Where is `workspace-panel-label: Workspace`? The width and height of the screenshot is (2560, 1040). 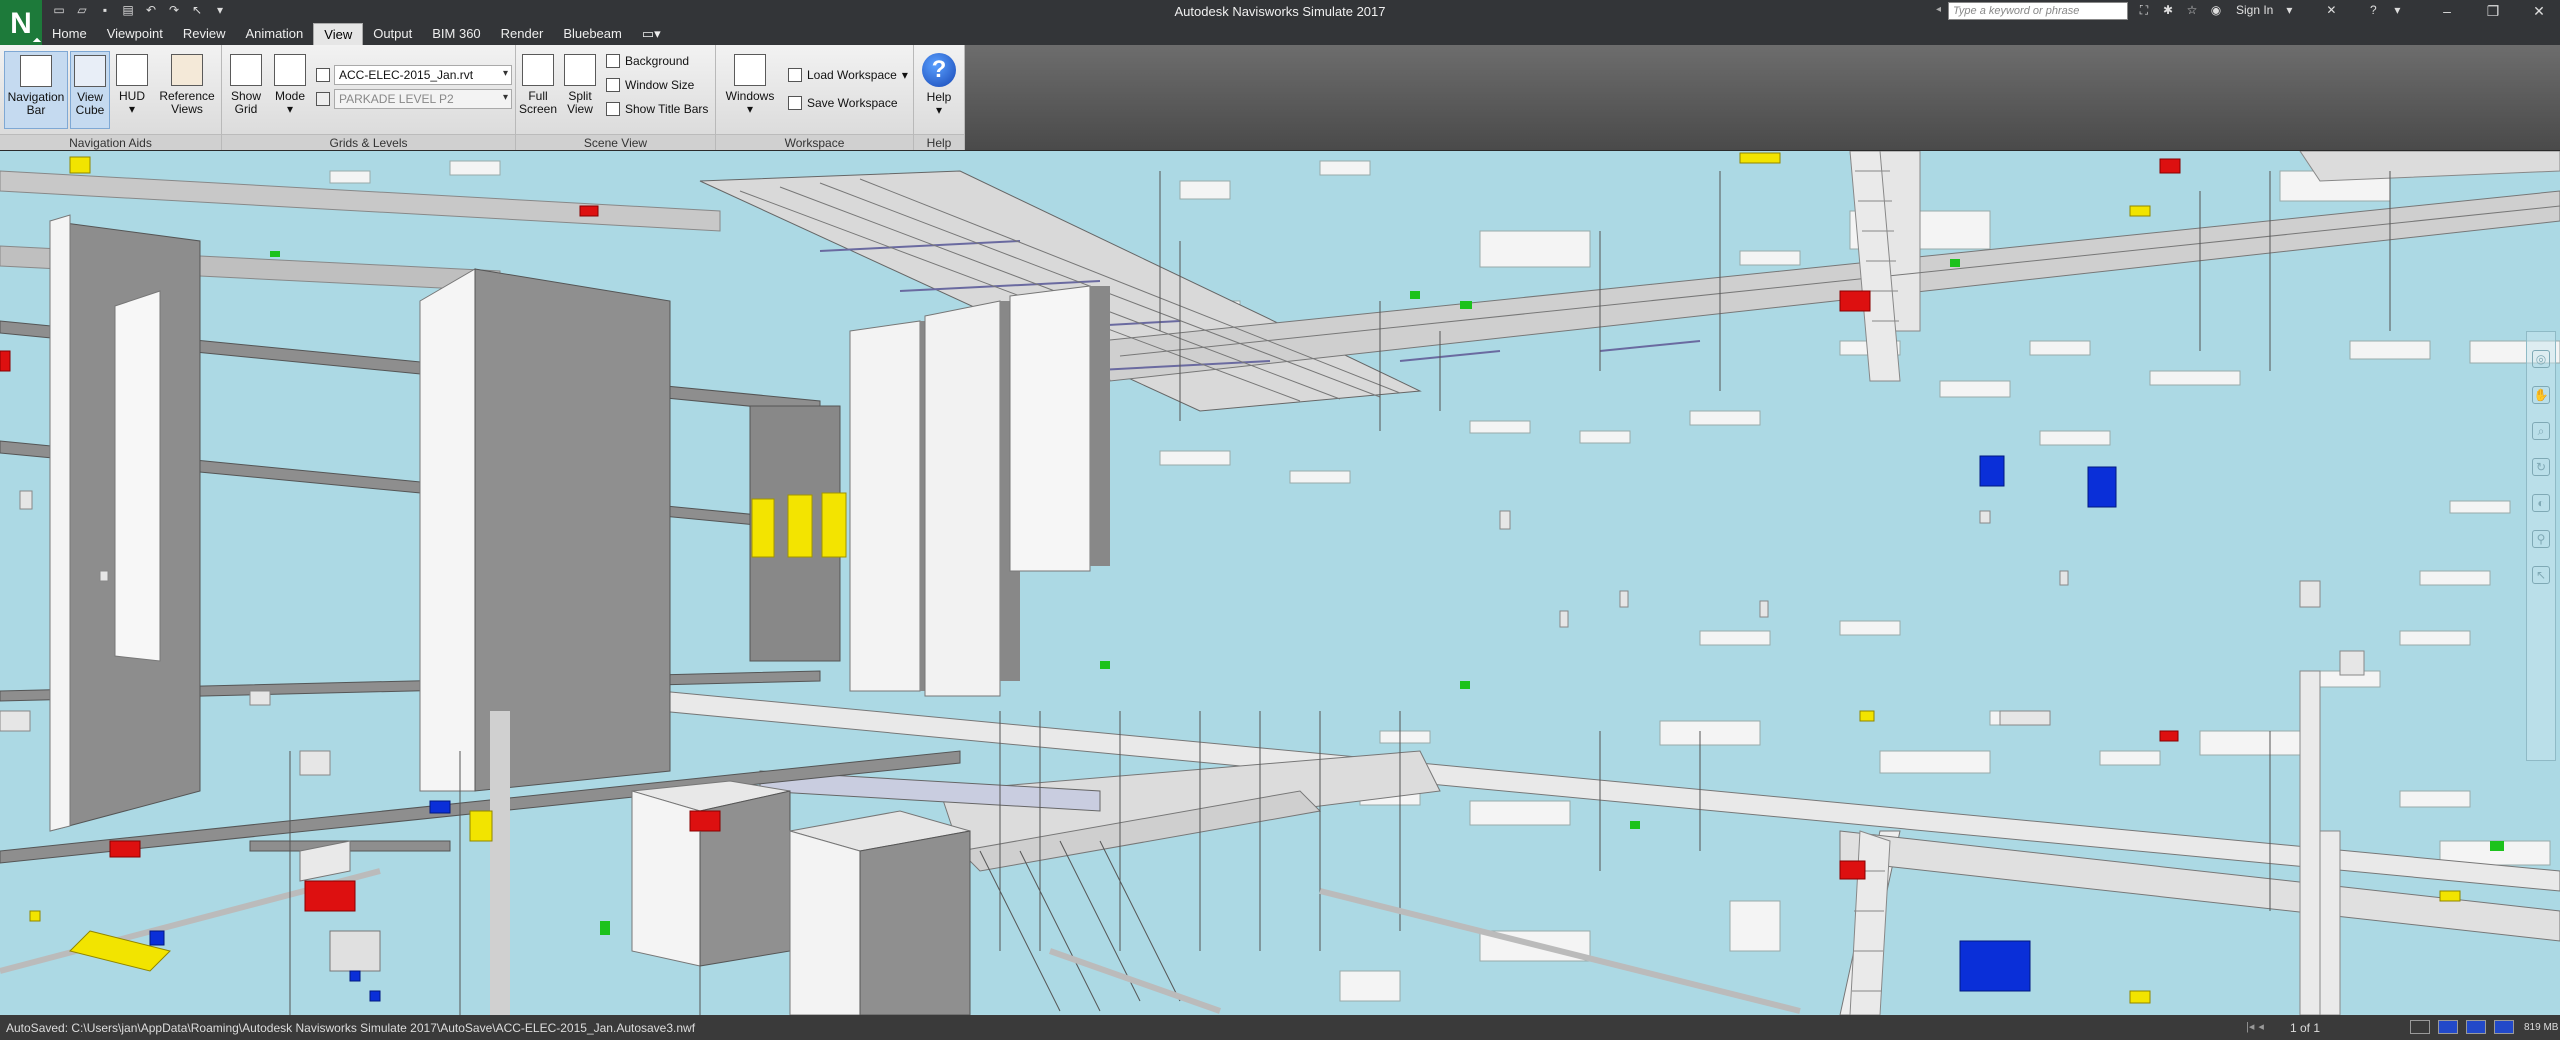
workspace-panel-label: Workspace is located at coordinates (814, 142).